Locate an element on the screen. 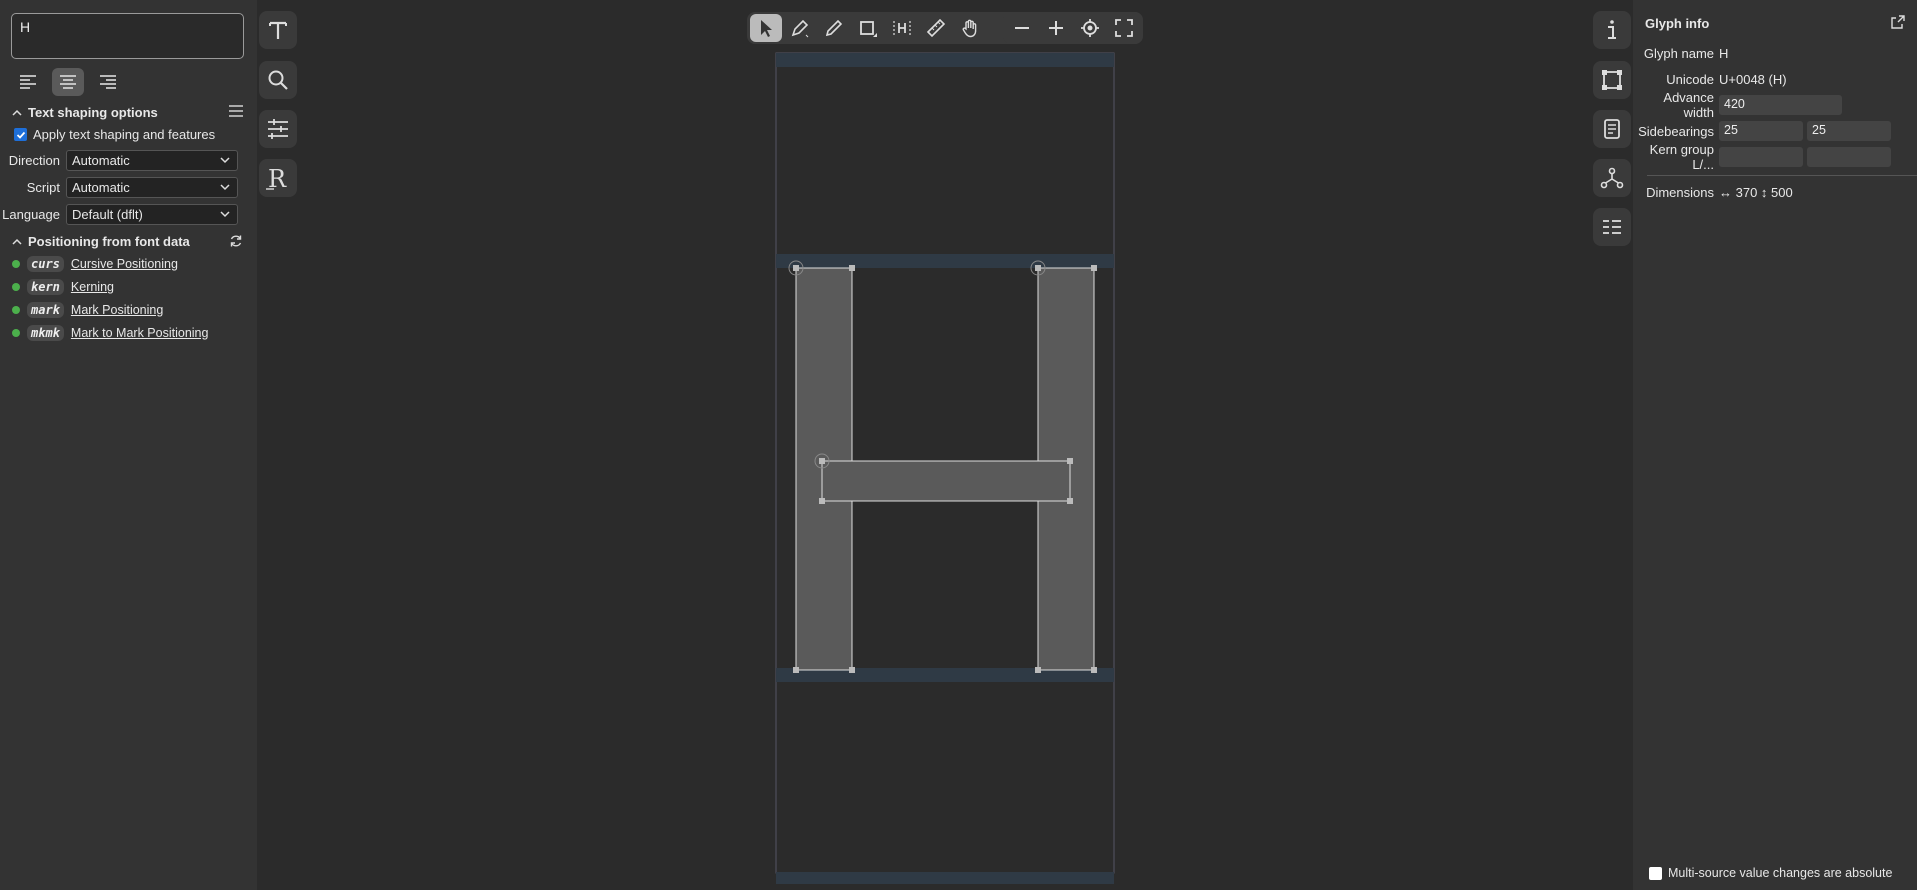 The image size is (1917, 890). knife-tool is located at coordinates (834, 28).